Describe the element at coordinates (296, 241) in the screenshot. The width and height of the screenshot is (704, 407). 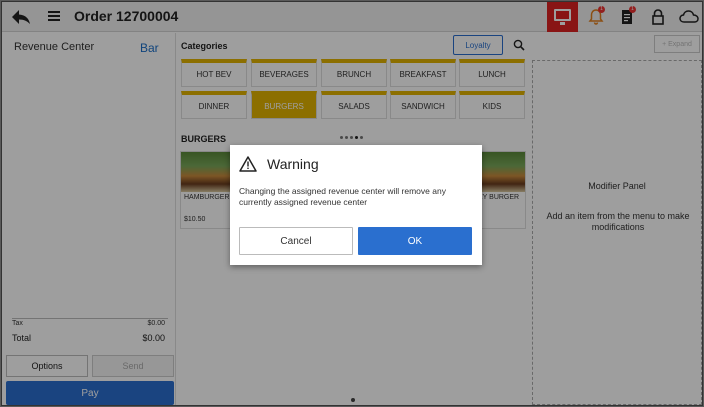
I see `cancel-button: Cancel` at that location.